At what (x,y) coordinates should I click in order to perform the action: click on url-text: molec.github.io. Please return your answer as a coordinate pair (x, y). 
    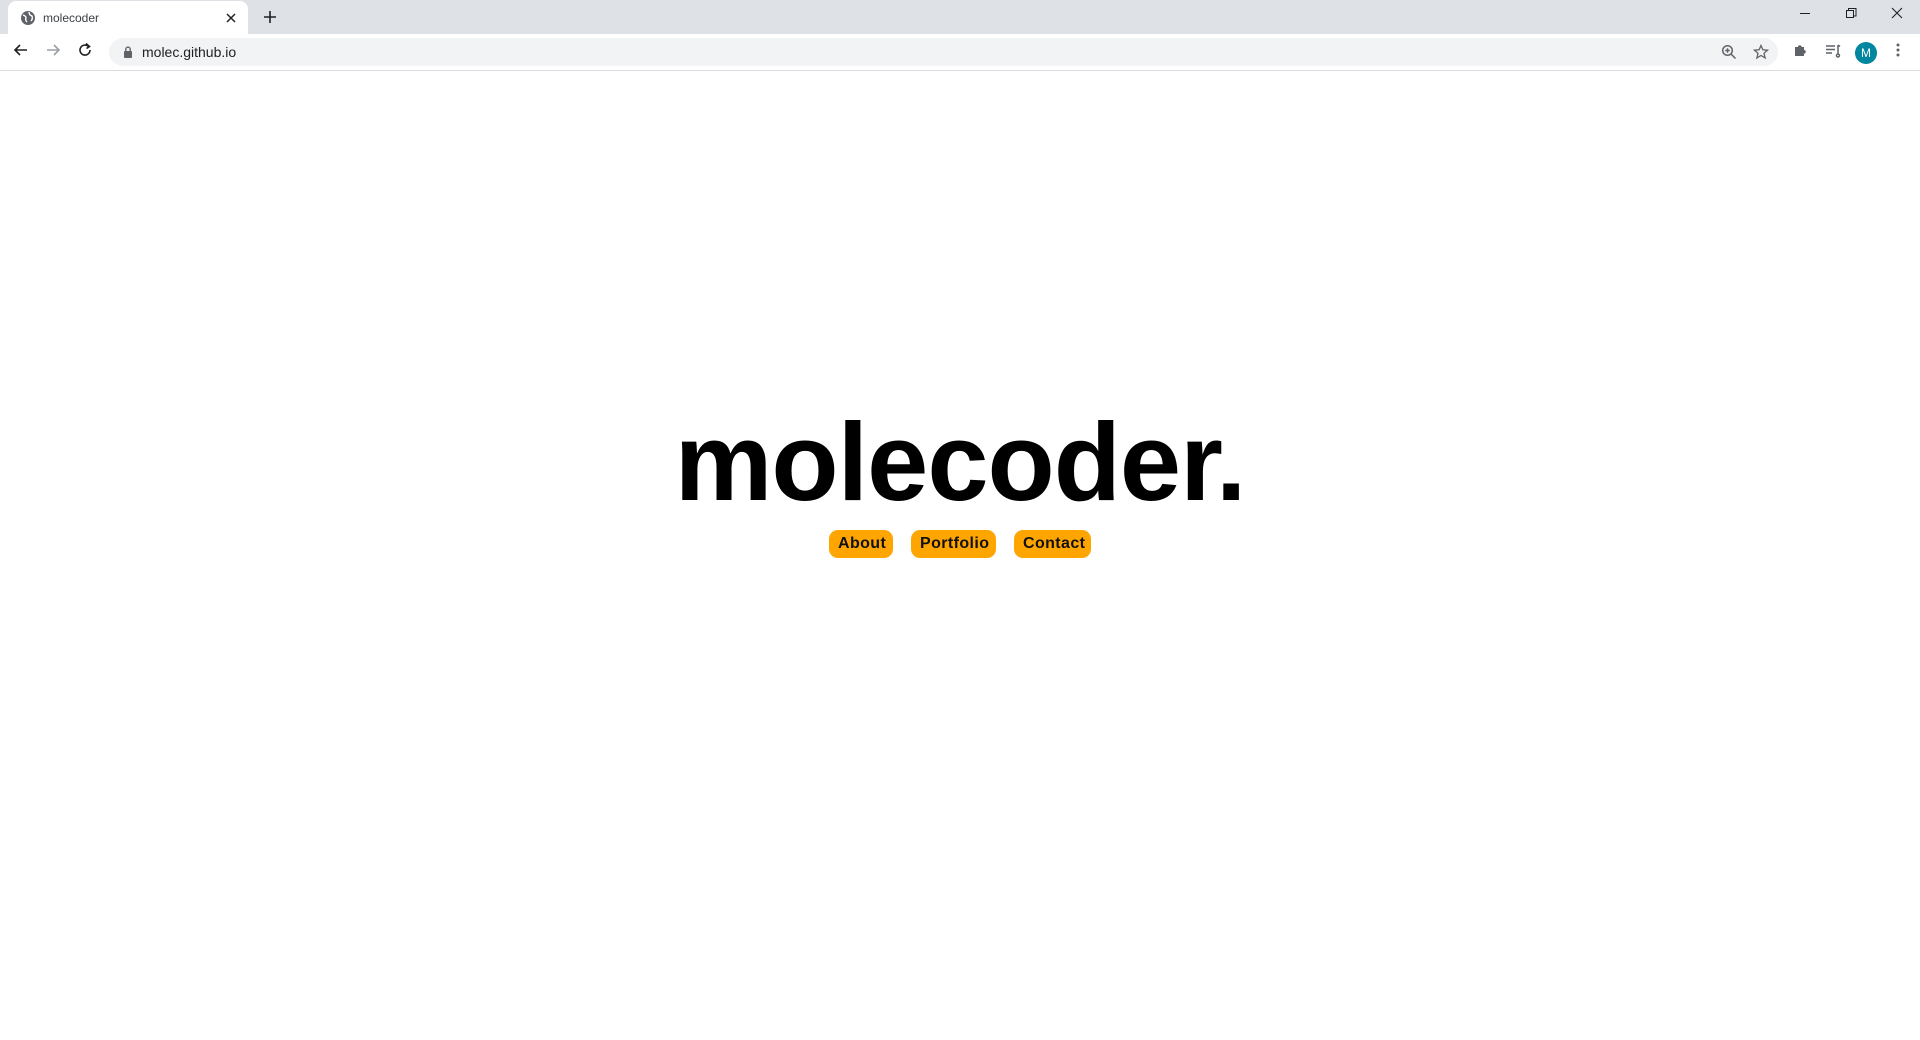
    Looking at the image, I should click on (189, 52).